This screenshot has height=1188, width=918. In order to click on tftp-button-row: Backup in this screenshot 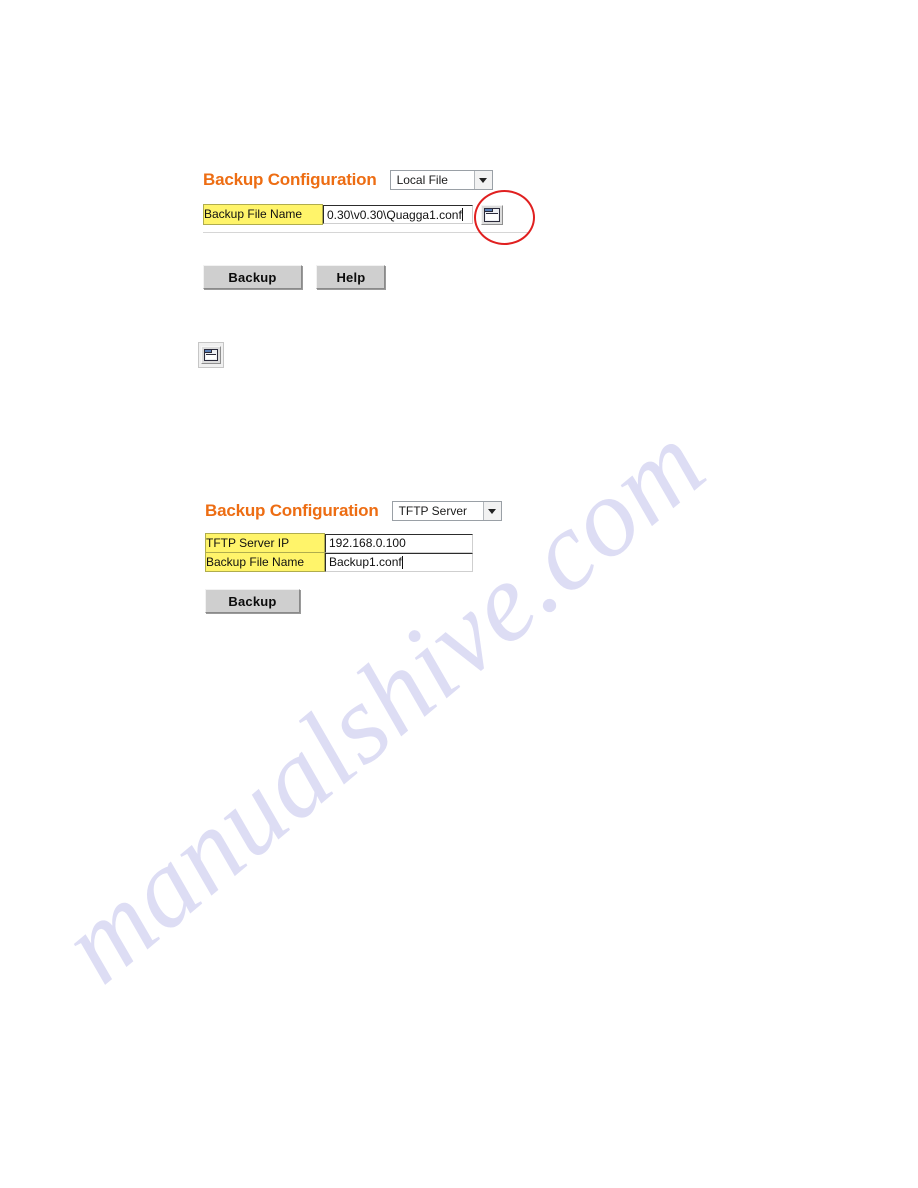, I will do `click(353, 601)`.